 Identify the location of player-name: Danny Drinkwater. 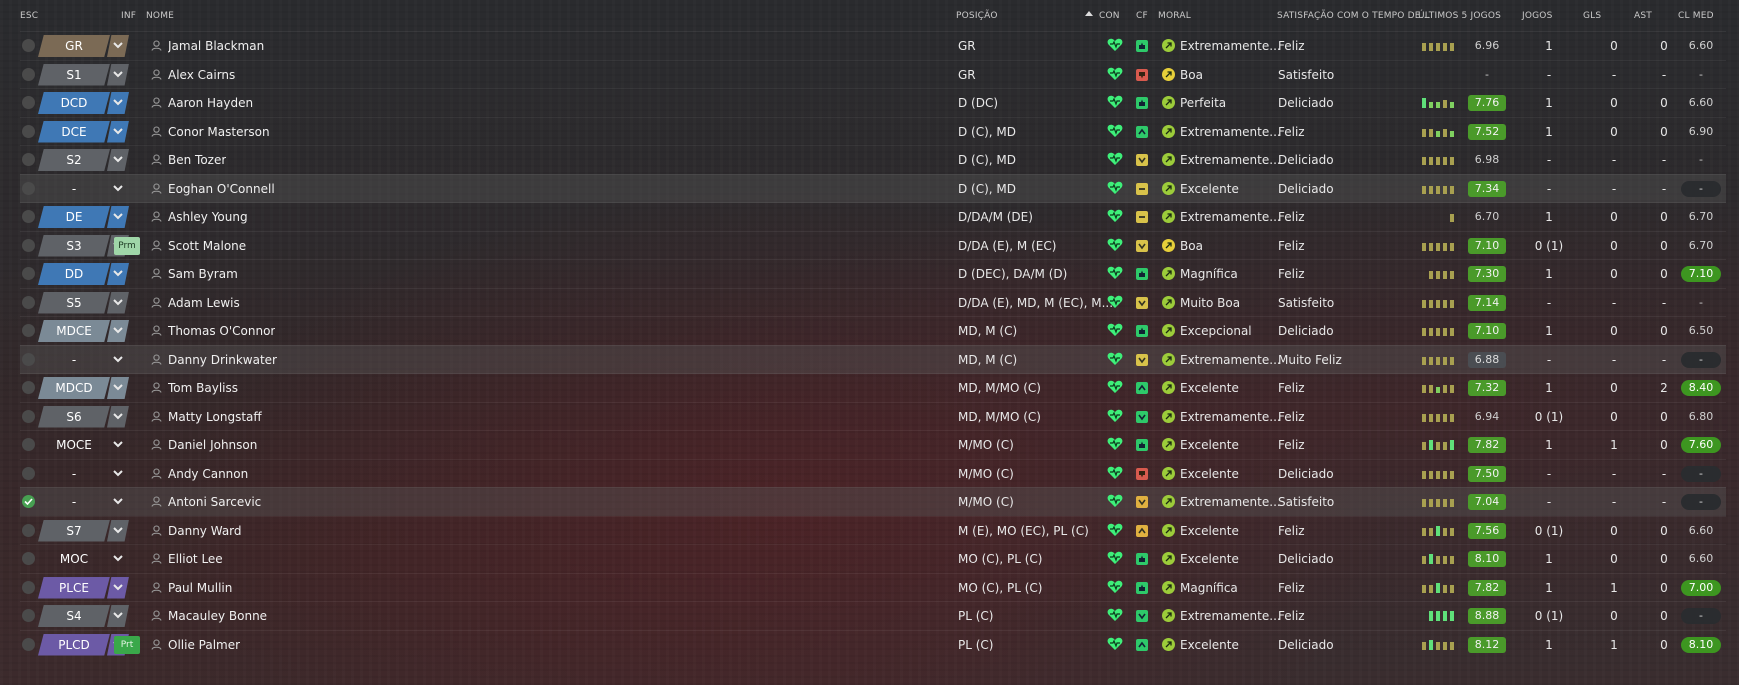
(222, 360).